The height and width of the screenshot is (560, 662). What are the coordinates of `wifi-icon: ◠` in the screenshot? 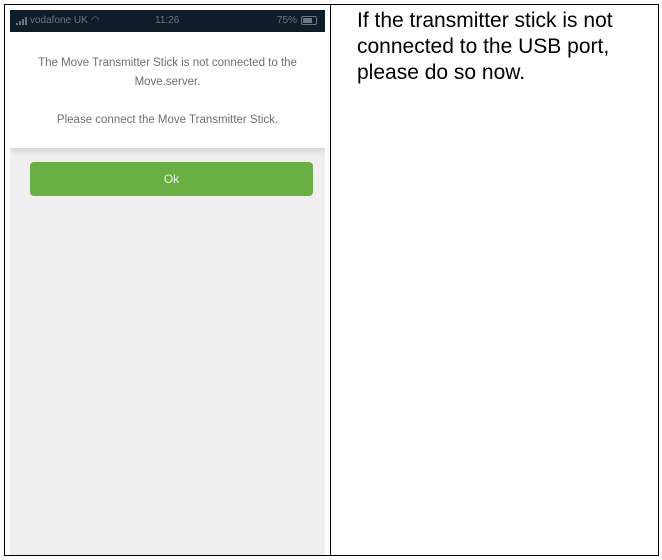 It's located at (95, 20).